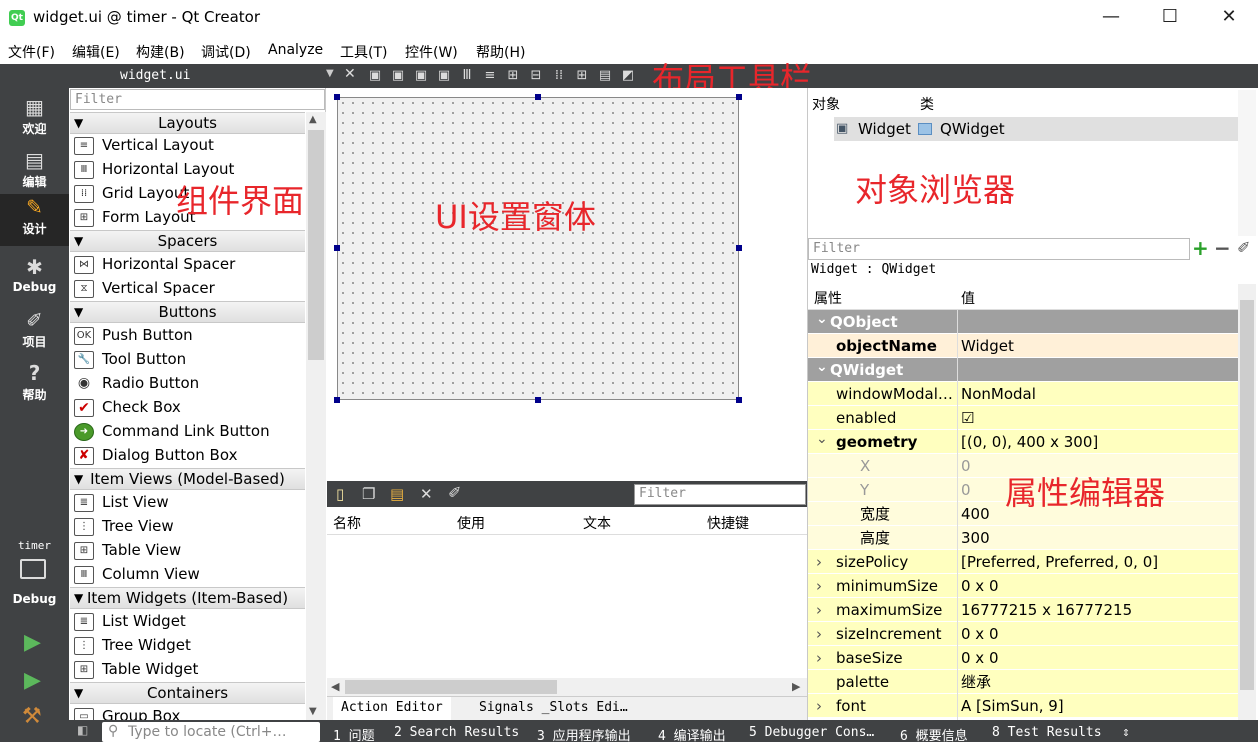  I want to click on widget-check-box: ✔ Check Box, so click(189, 407).